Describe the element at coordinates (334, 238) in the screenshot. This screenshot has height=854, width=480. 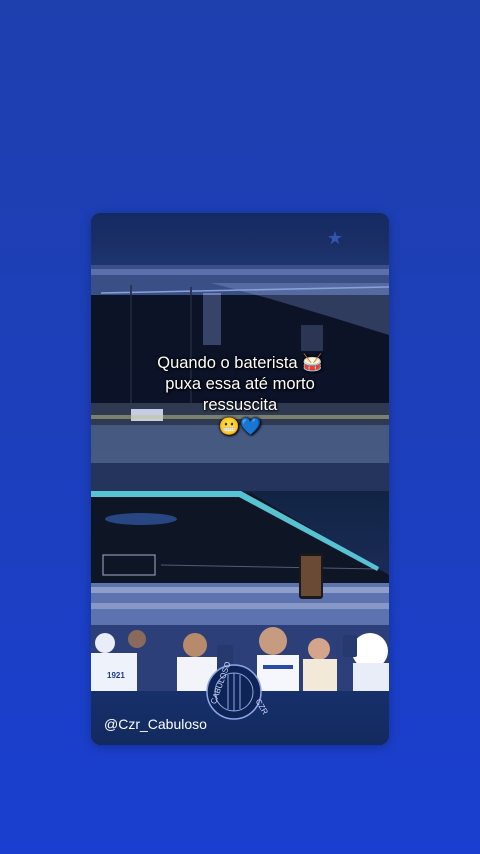
I see `star-icon: ★` at that location.